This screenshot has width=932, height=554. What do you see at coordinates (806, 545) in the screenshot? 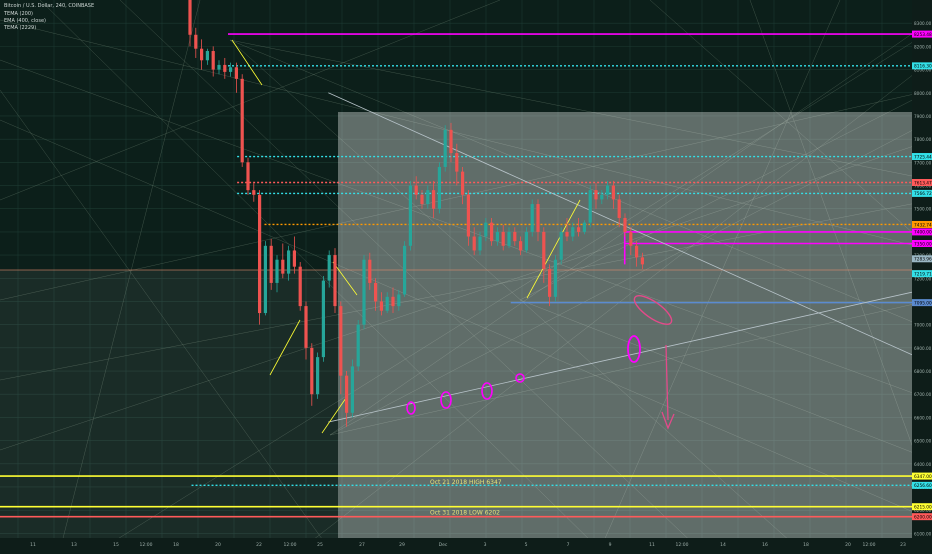
I see `time-tick-20: 18` at bounding box center [806, 545].